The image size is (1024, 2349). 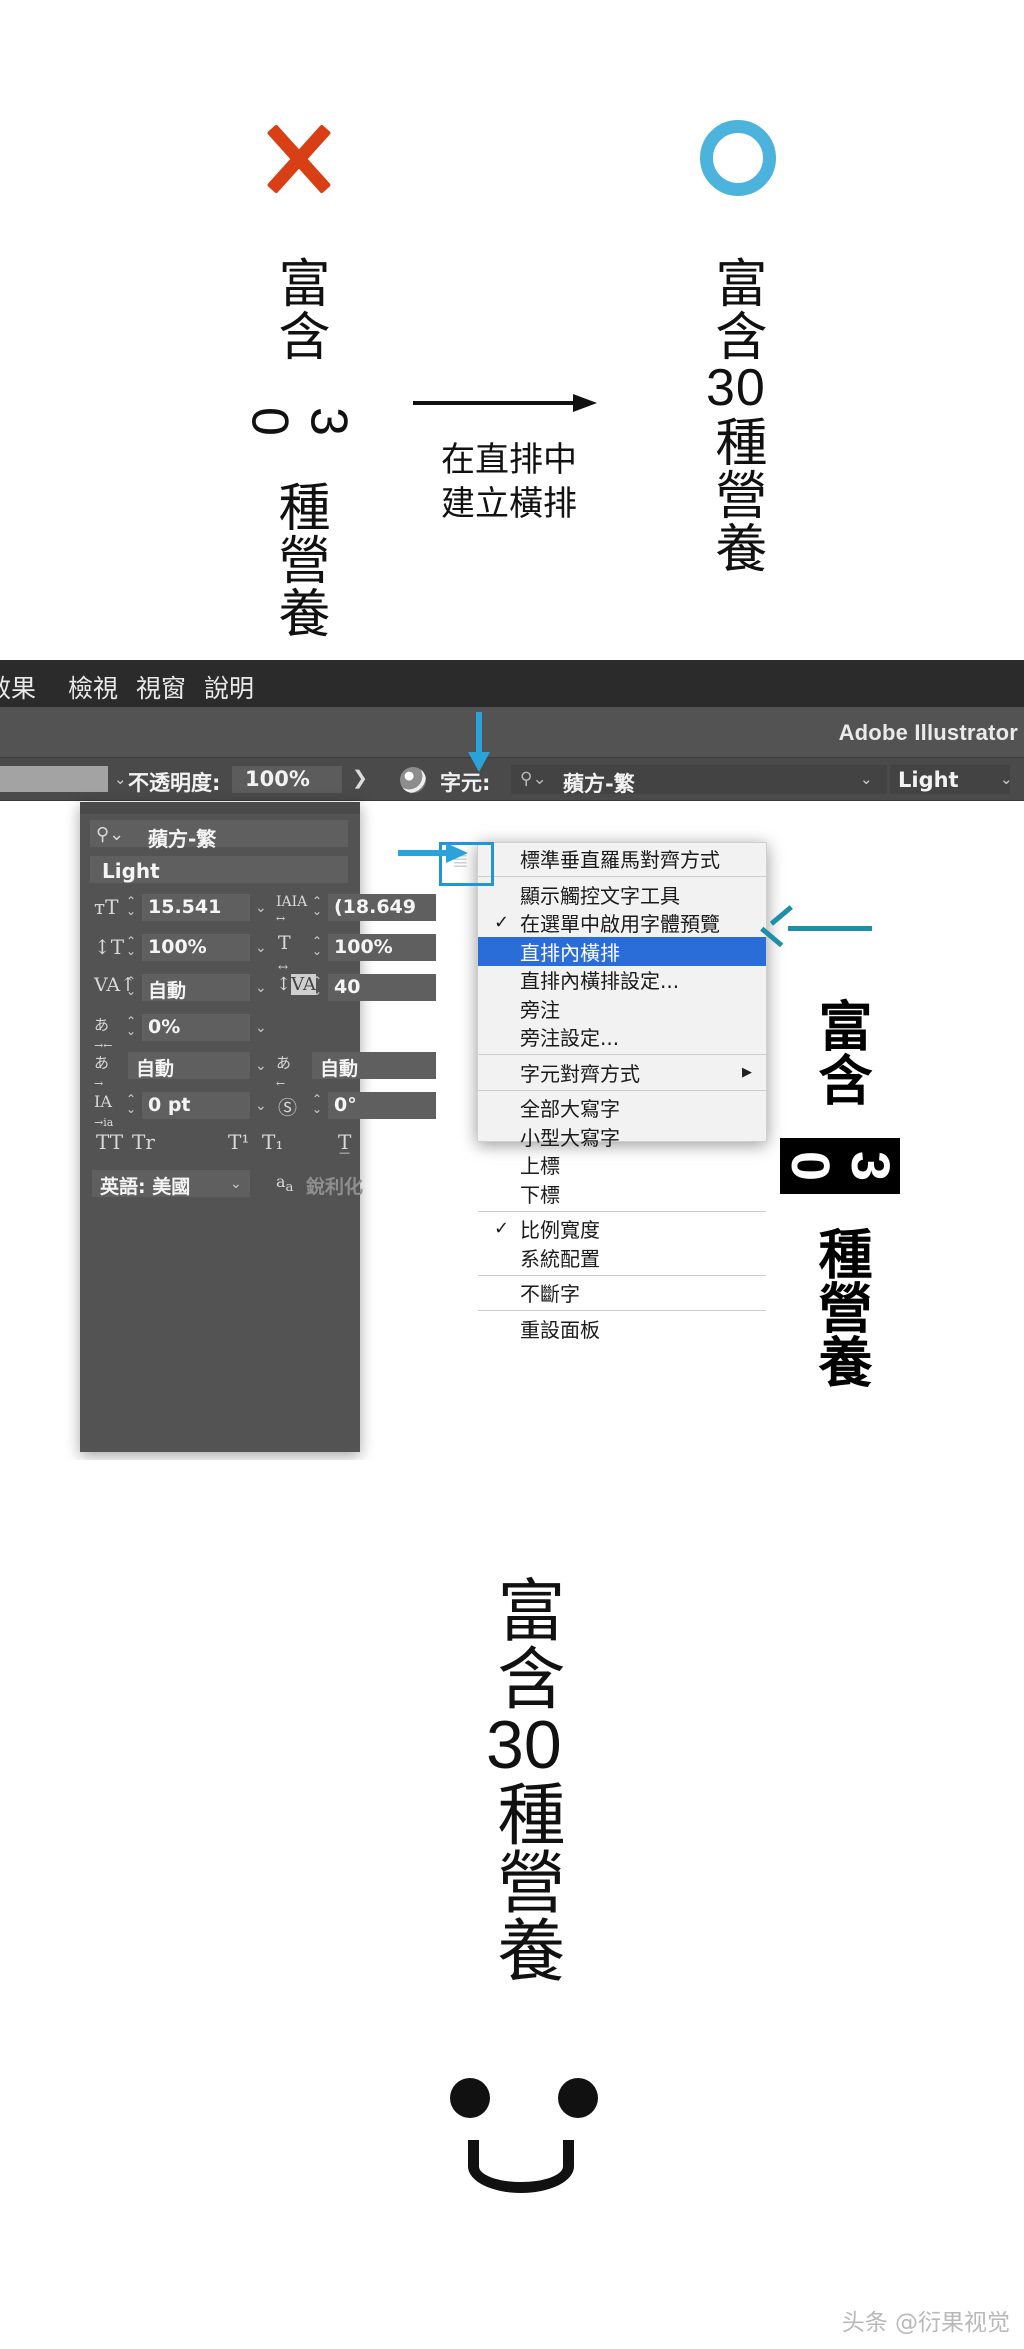 I want to click on tracking-stepper: ⌃ ⌄, so click(x=317, y=986).